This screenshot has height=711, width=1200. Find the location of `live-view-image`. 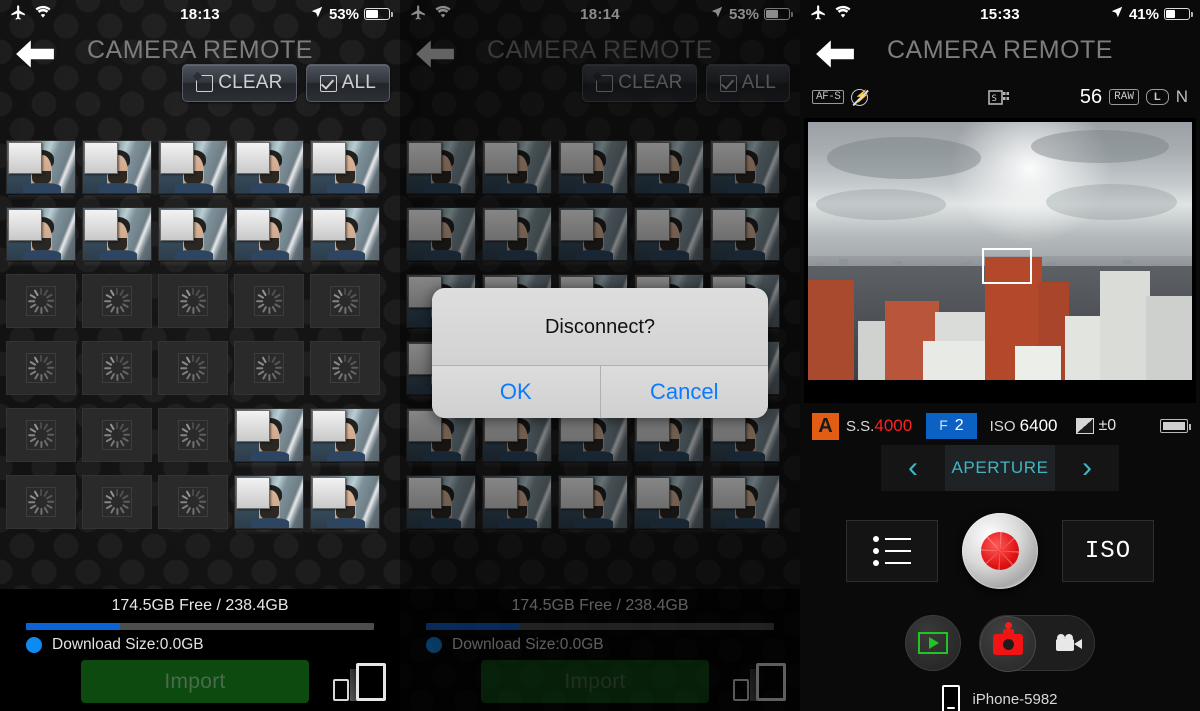

live-view-image is located at coordinates (1000, 251).